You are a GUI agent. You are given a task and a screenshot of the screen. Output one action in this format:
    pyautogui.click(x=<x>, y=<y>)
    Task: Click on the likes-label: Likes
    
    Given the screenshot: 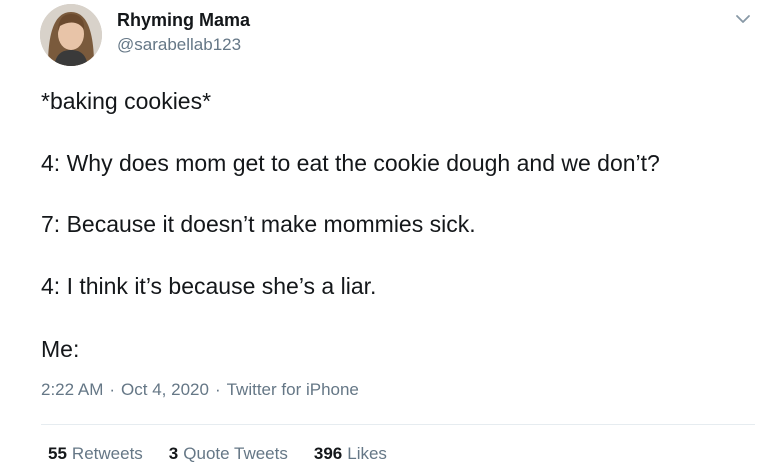 What is the action you would take?
    pyautogui.click(x=367, y=453)
    